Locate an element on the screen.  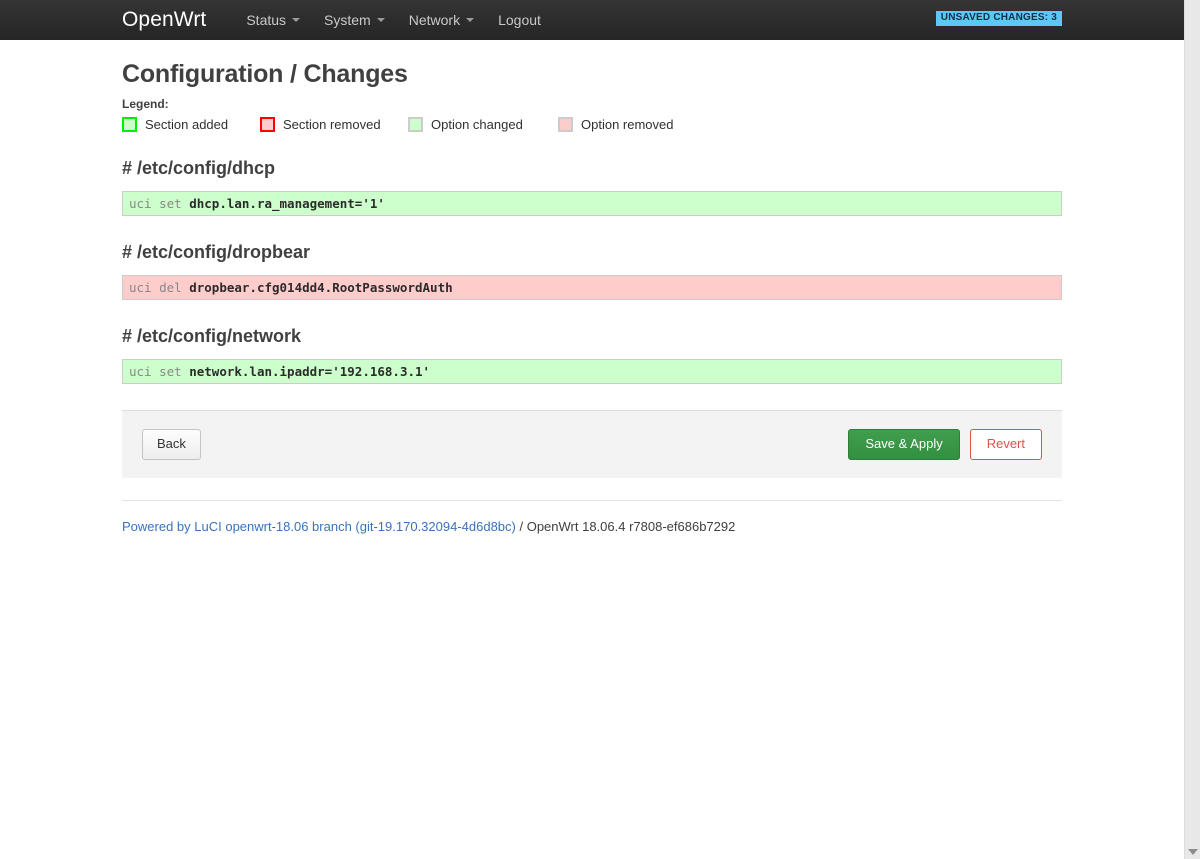
brand-logo: OpenWrt is located at coordinates (164, 20).